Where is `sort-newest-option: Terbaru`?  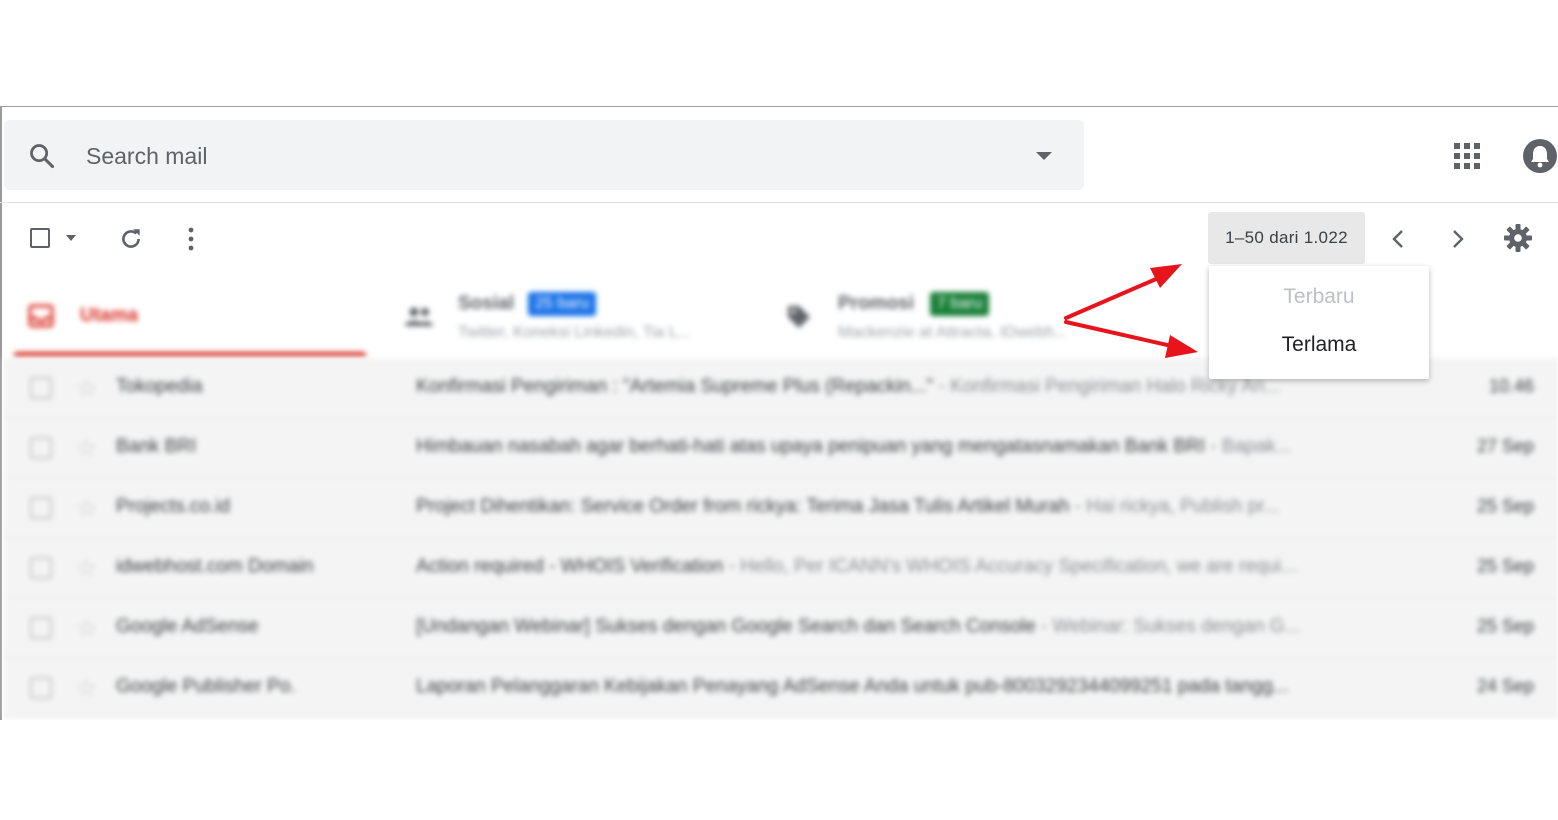
sort-newest-option: Terbaru is located at coordinates (1319, 296).